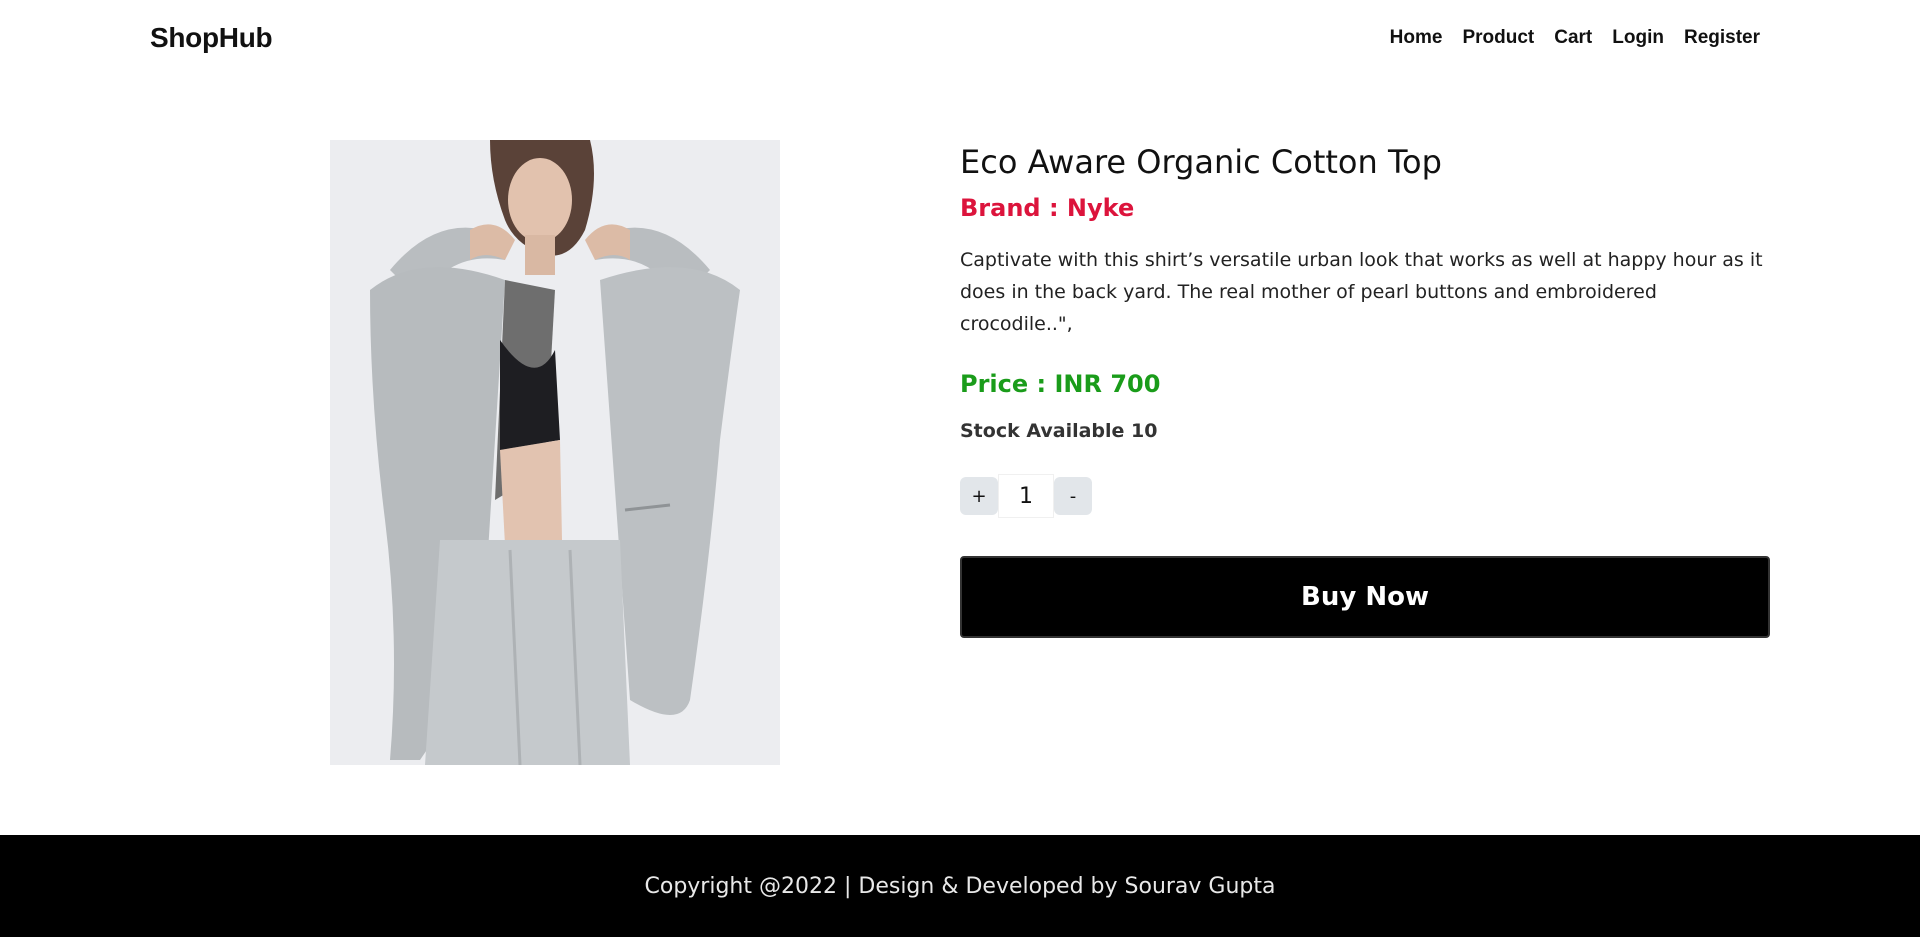  What do you see at coordinates (960, 39) in the screenshot?
I see `navbar: ShopHub Home Product Cart Login Register` at bounding box center [960, 39].